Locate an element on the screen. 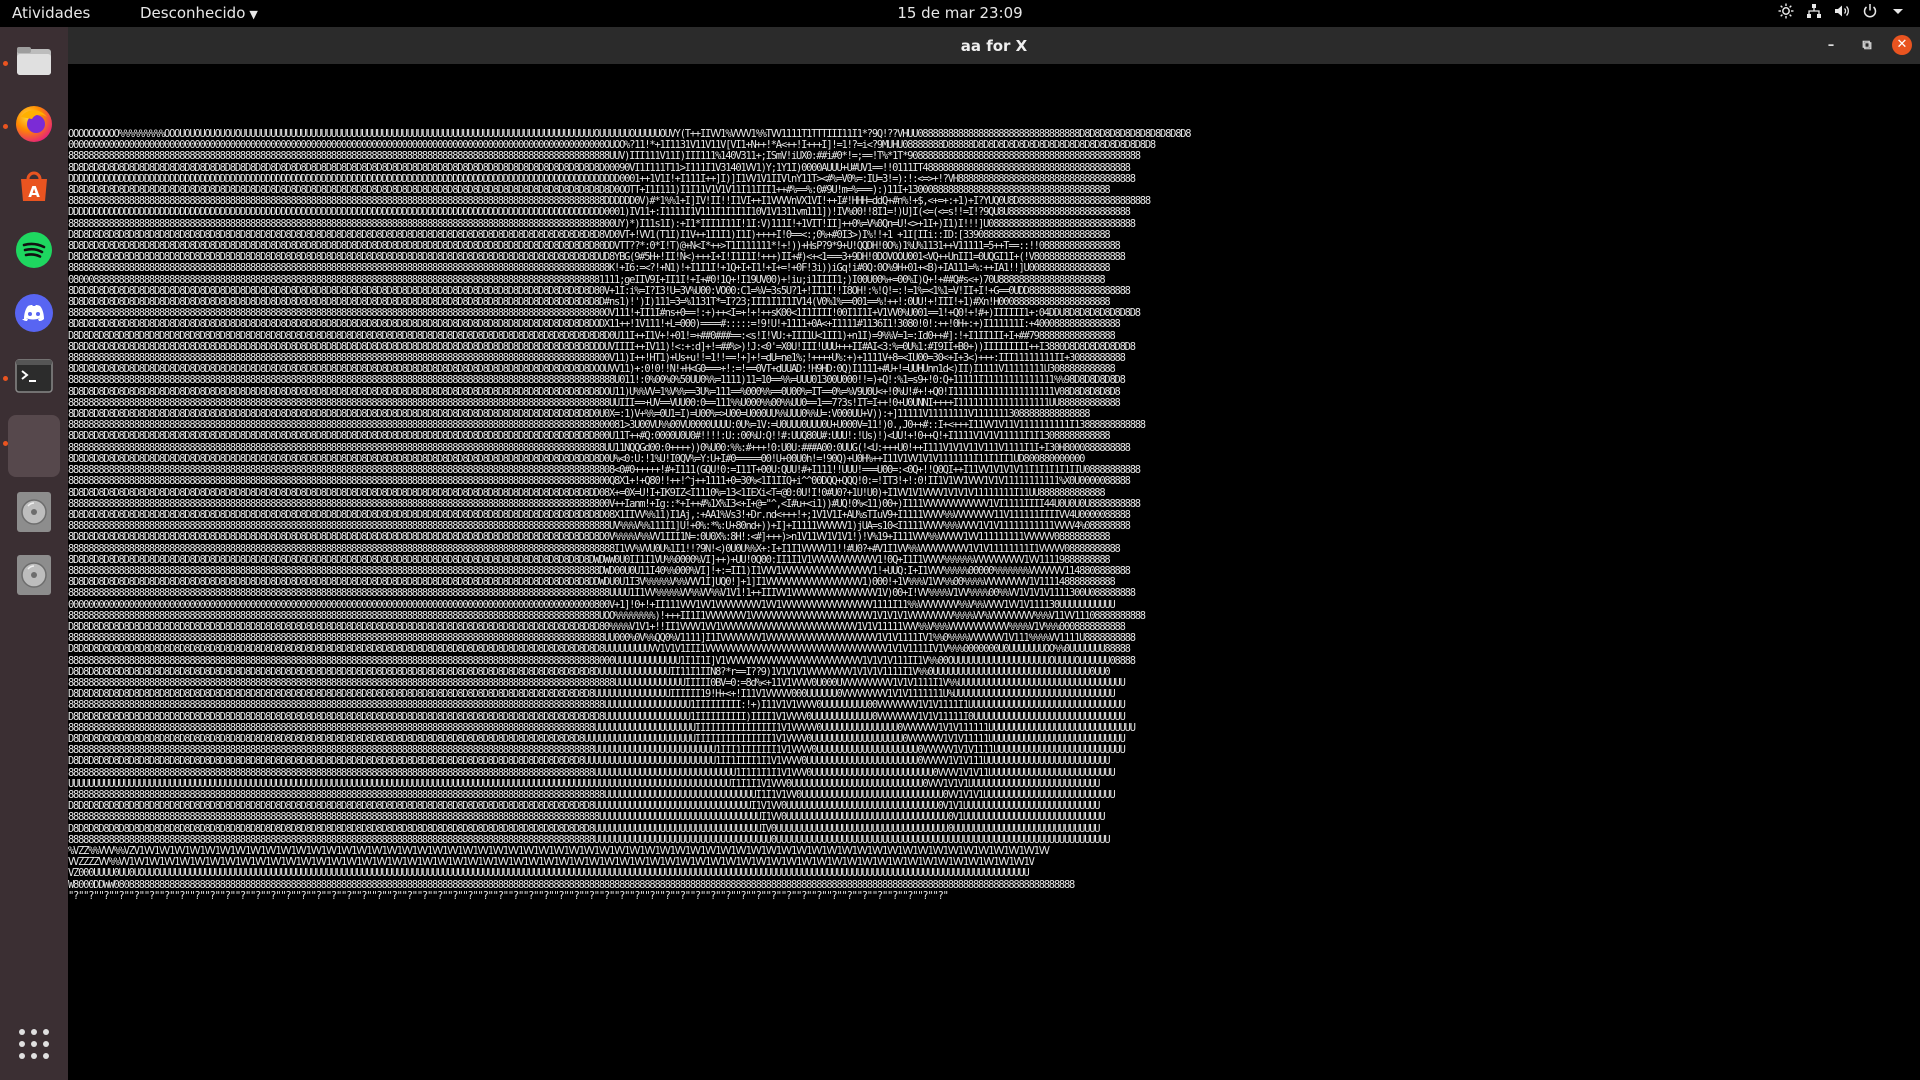  clock: 15 de mar 23:09 is located at coordinates (959, 13).